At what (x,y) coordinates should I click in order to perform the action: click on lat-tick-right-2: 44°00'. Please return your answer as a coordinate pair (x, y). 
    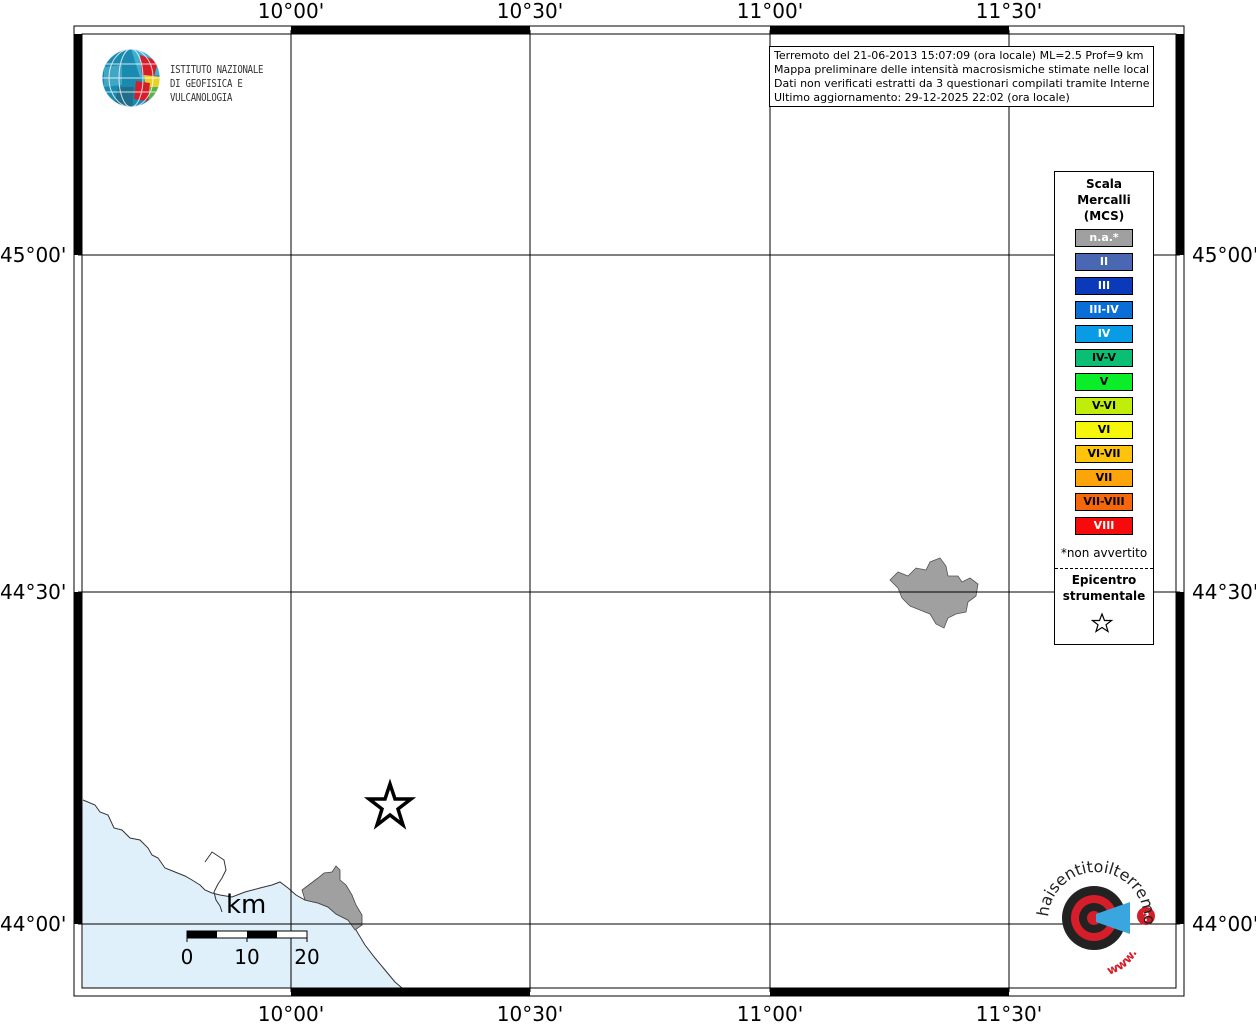
    Looking at the image, I should click on (1224, 924).